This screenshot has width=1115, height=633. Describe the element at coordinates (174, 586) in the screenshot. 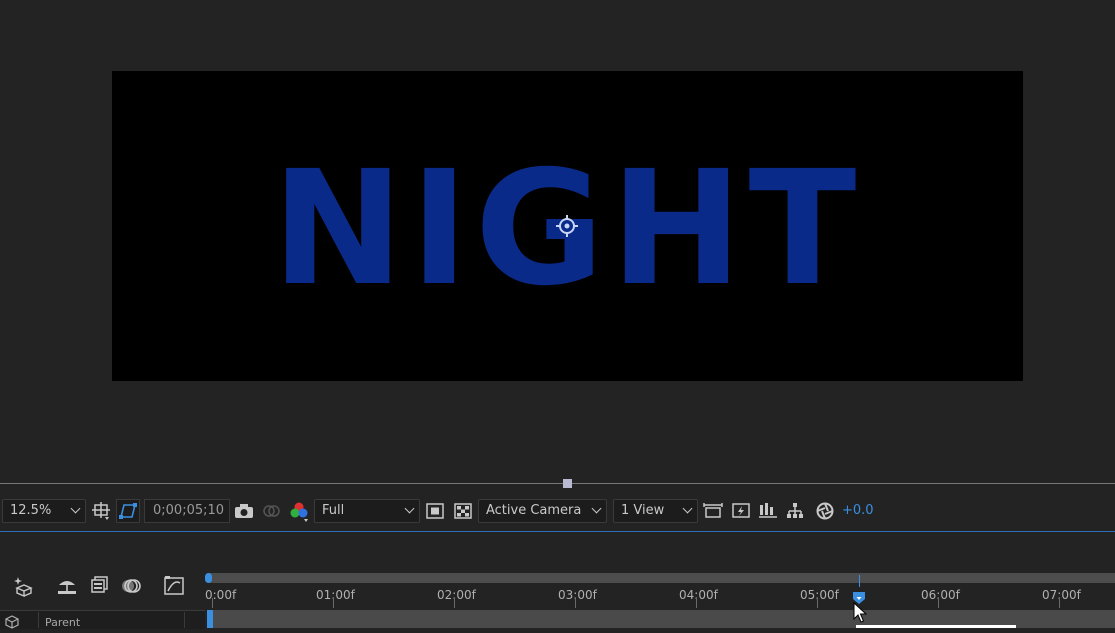

I see `graph-editor-icon` at that location.